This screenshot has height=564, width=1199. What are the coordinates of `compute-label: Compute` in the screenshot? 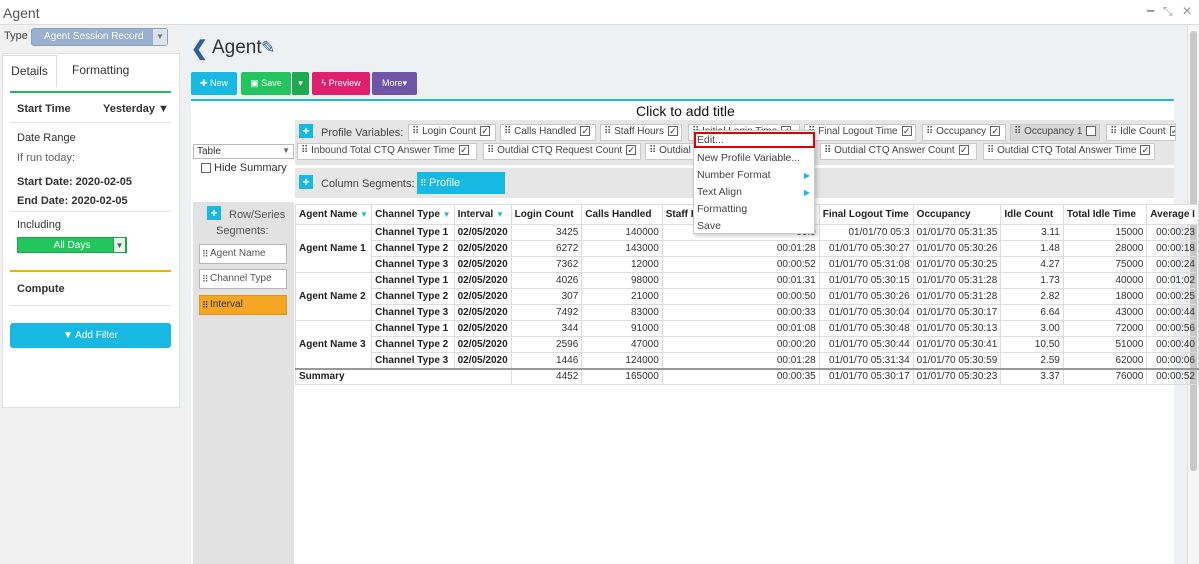 It's located at (41, 289).